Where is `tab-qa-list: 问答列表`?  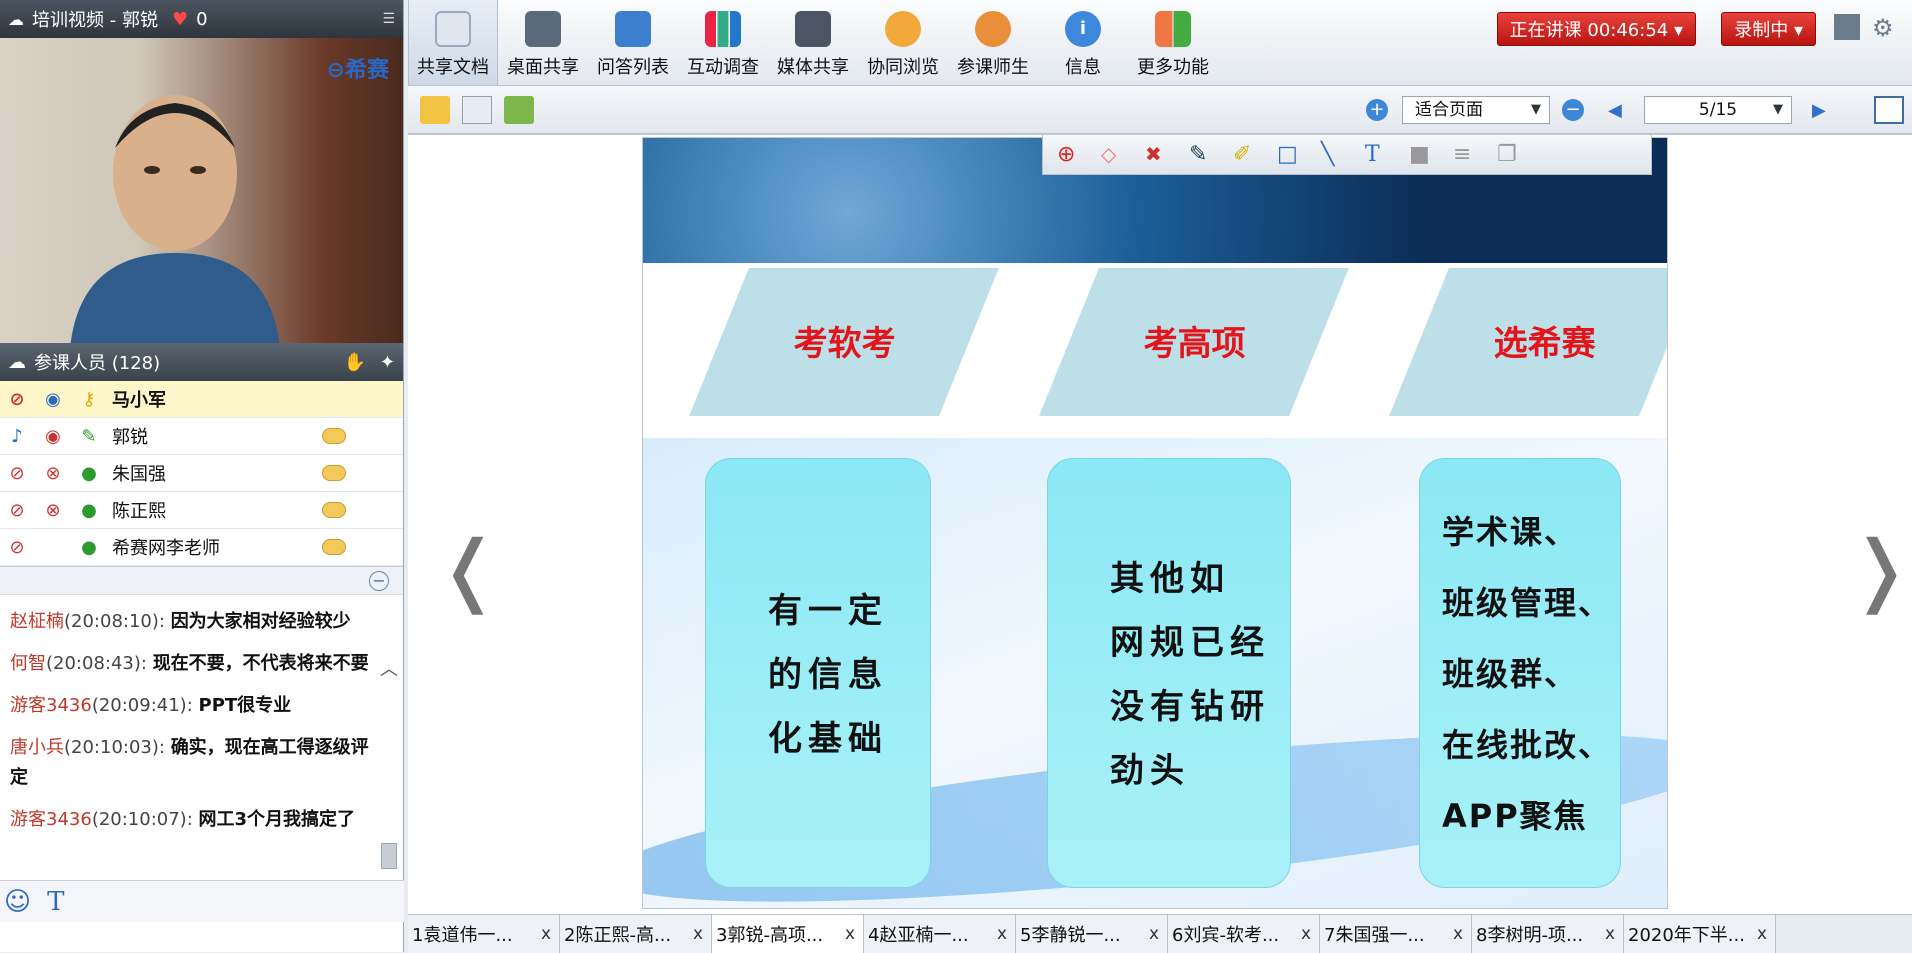 tab-qa-list: 问答列表 is located at coordinates (633, 42).